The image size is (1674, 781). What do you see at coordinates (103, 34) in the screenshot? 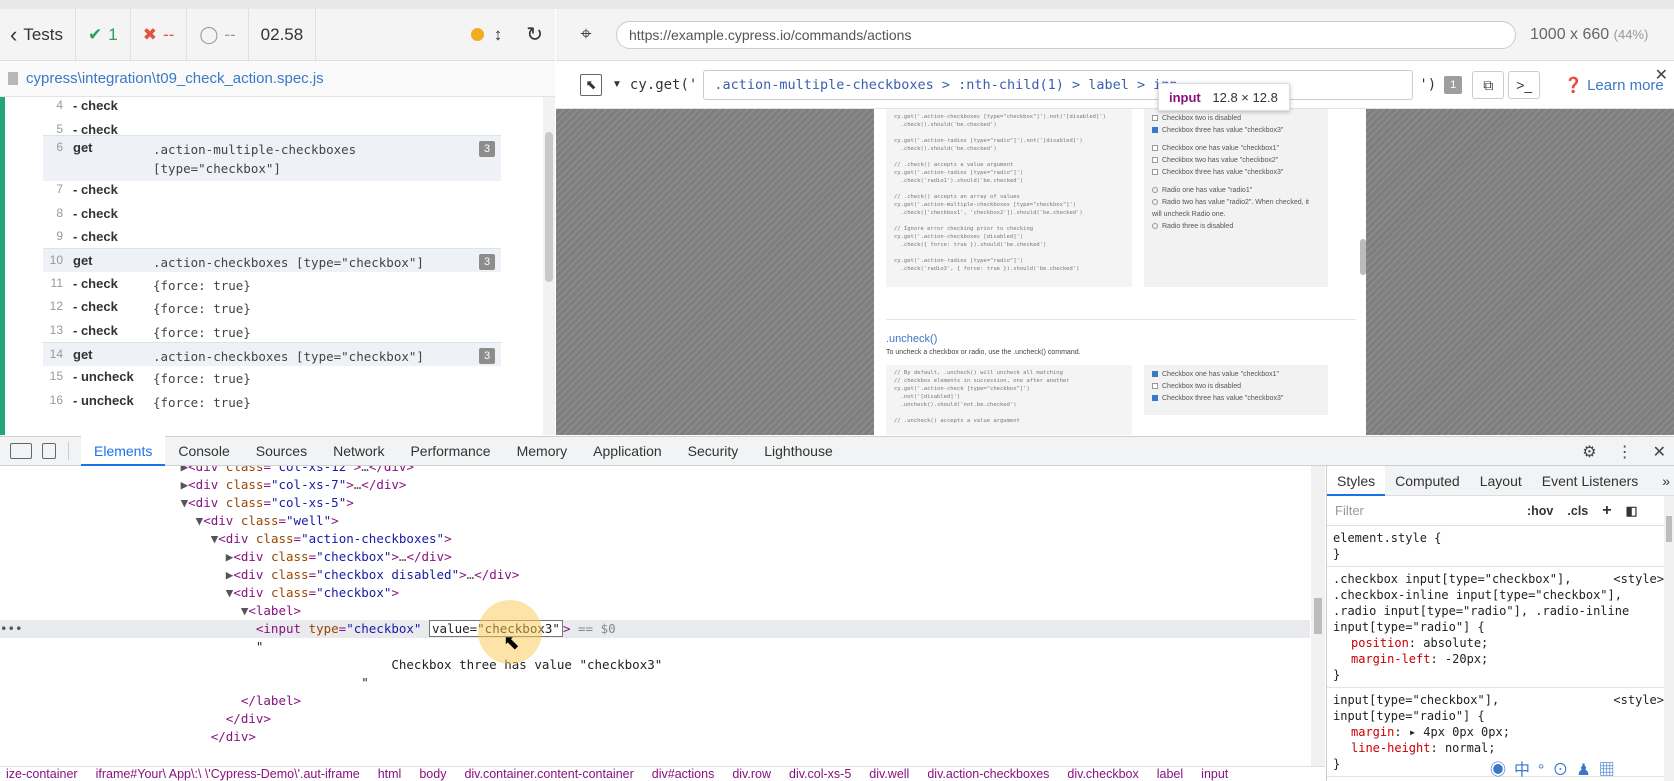
I see `passed-stat: ✔ 1` at bounding box center [103, 34].